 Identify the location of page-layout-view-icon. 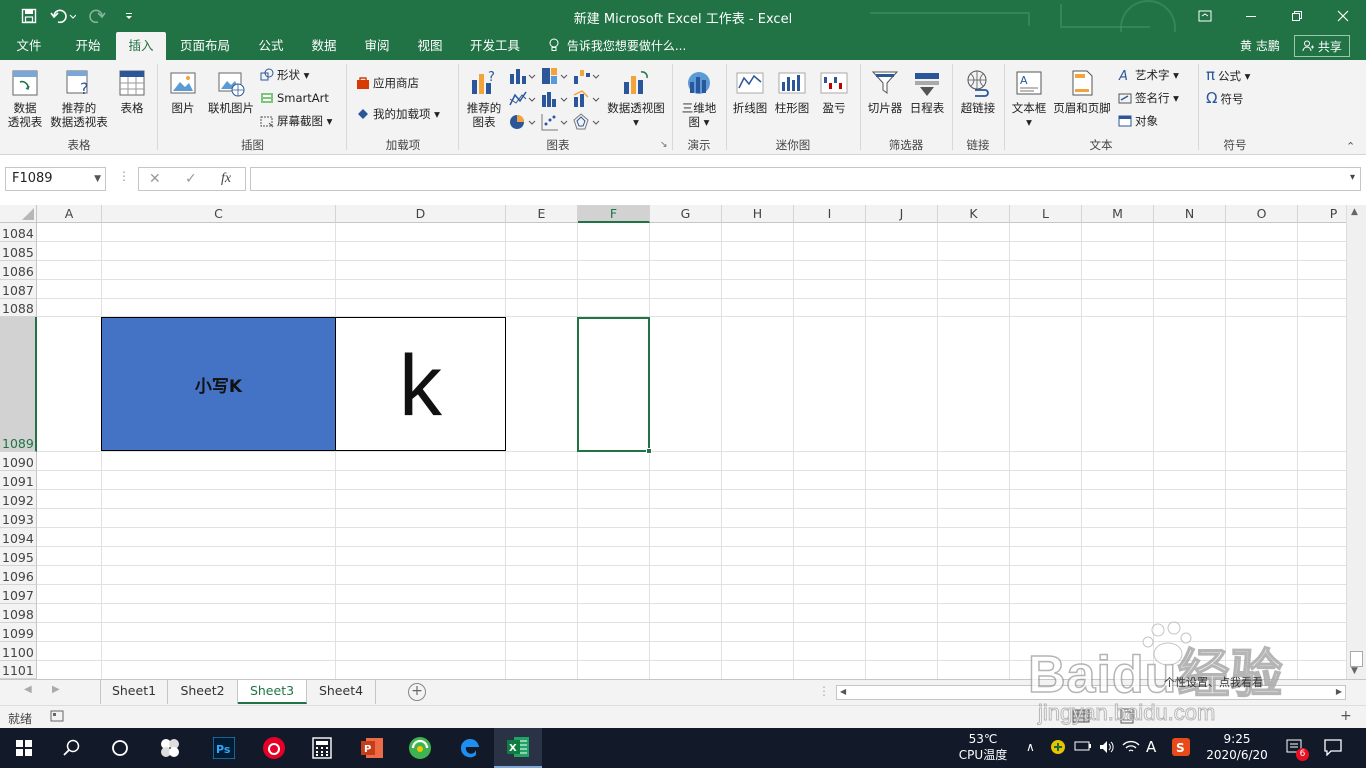
(1127, 717).